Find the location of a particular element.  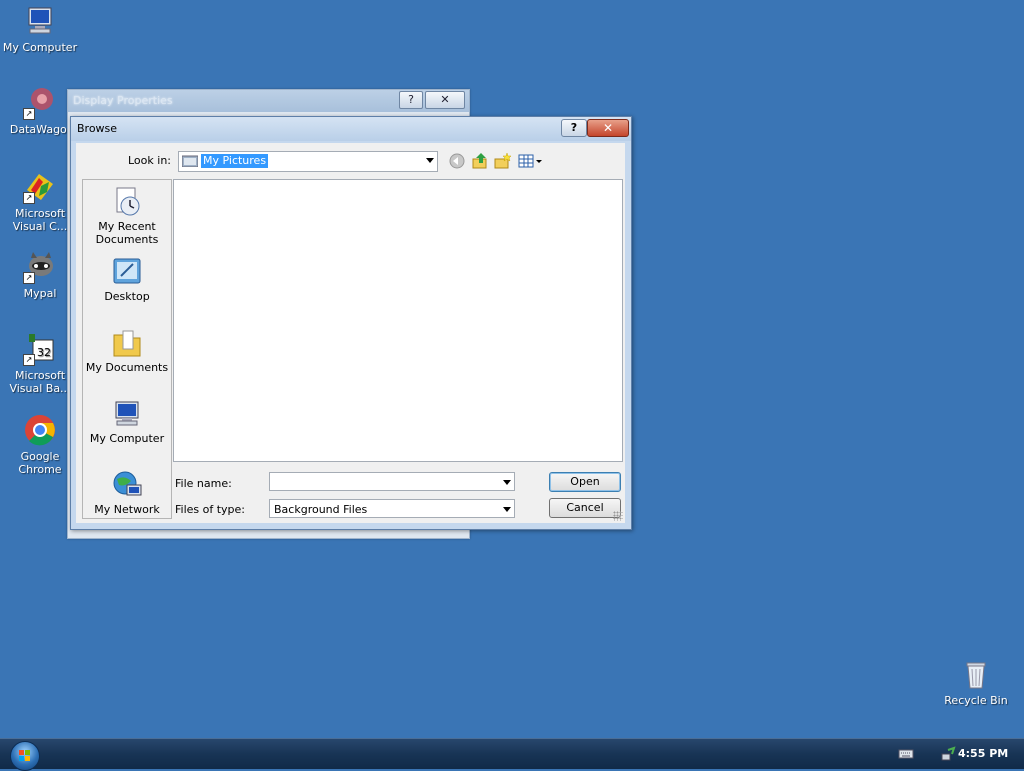

computer-icon is located at coordinates (40, 21).